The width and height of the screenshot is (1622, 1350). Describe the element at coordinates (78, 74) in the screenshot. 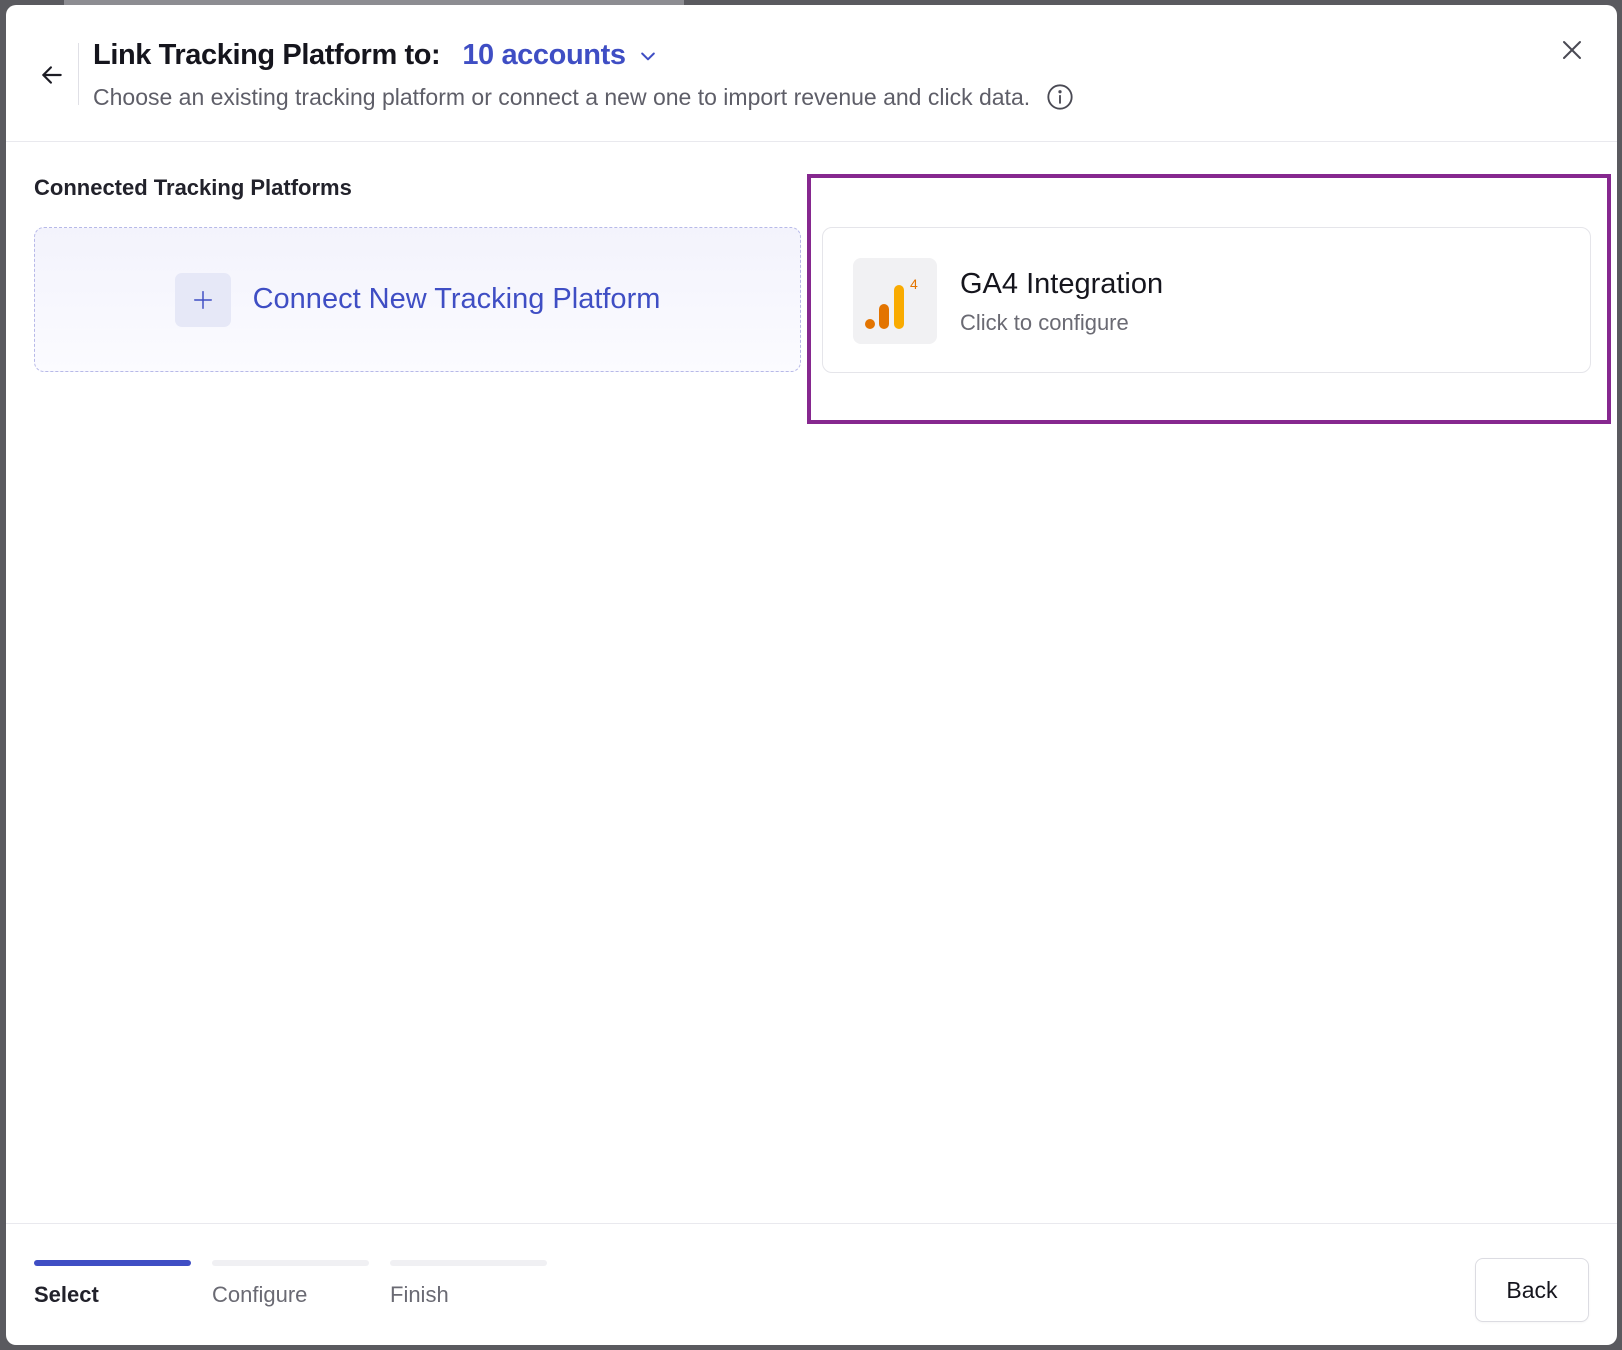

I see `header-divider` at that location.